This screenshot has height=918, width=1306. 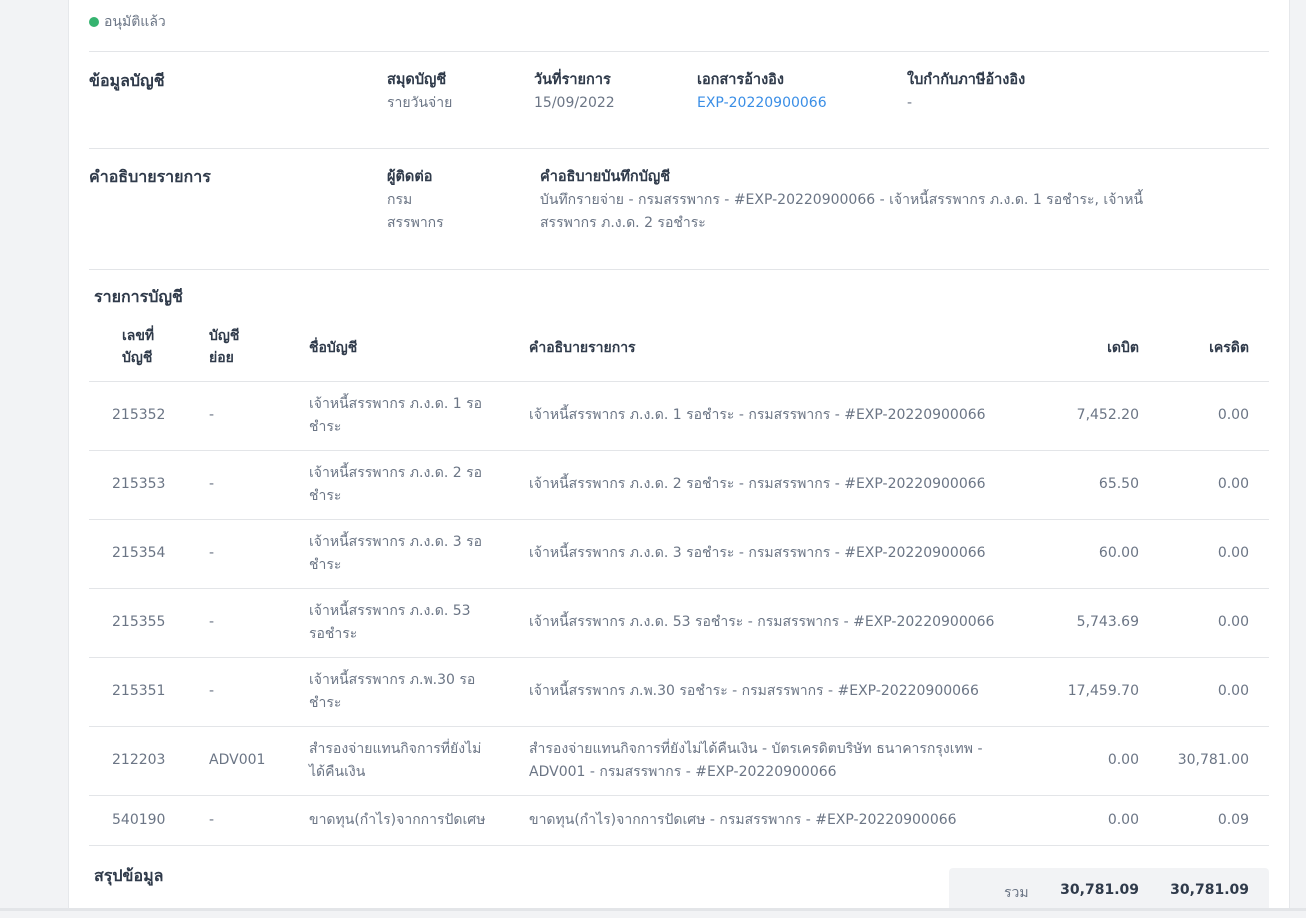 What do you see at coordinates (138, 296) in the screenshot?
I see `ledger-title: รายการบัญชี` at bounding box center [138, 296].